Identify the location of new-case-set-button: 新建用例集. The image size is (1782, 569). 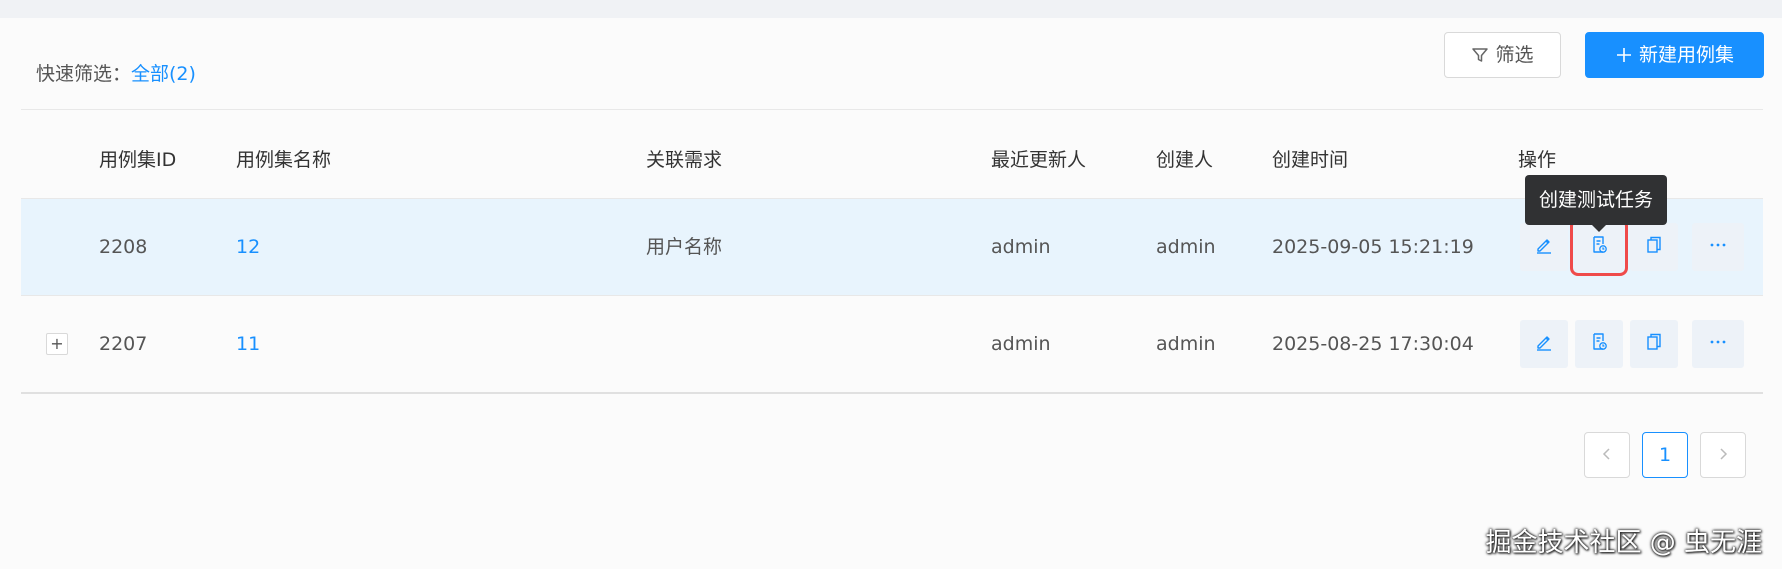
(1674, 55).